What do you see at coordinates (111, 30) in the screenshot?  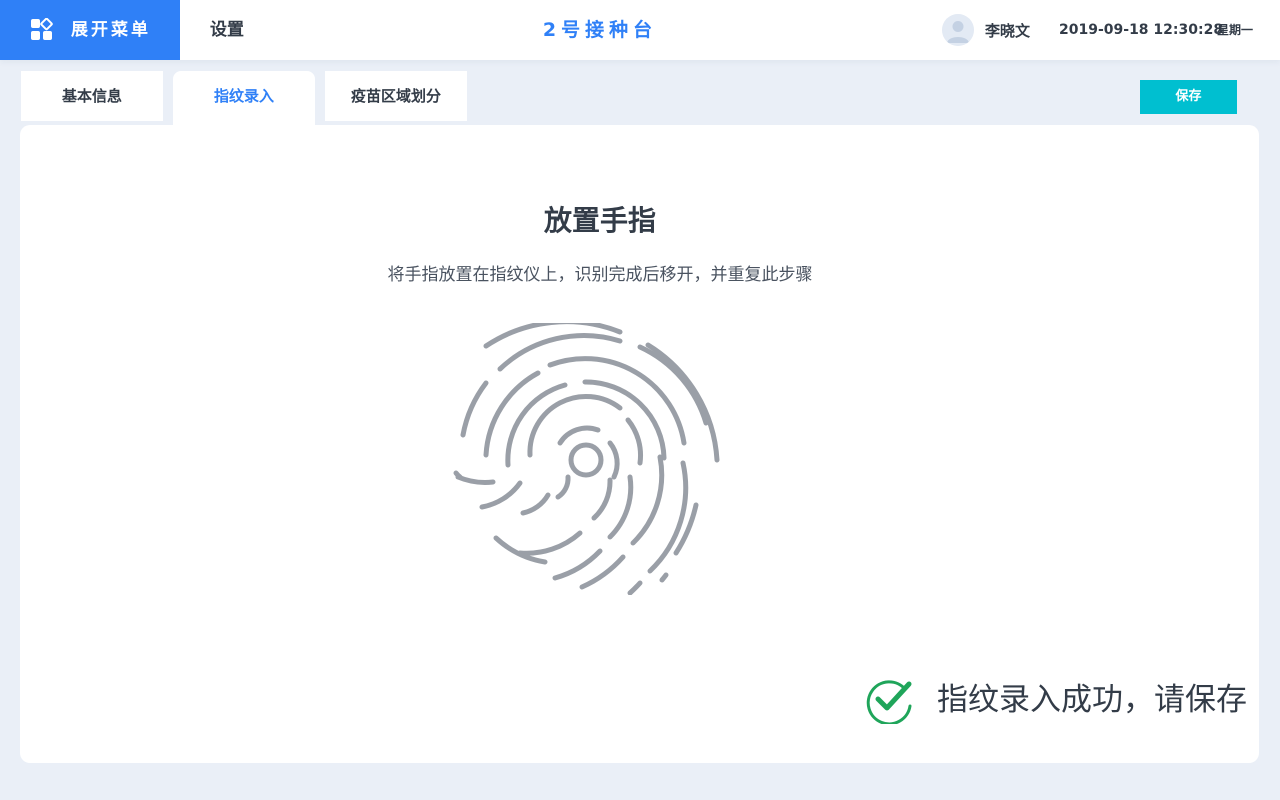 I see `expand-menu-label: 展开菜单` at bounding box center [111, 30].